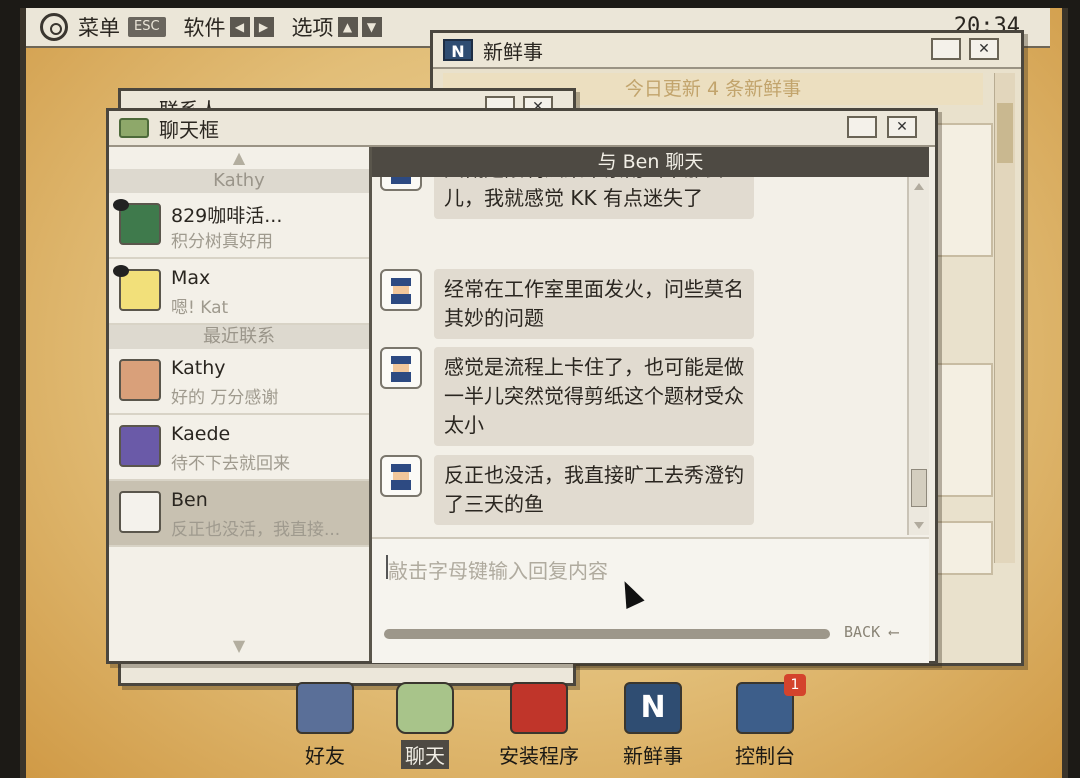 The width and height of the screenshot is (1080, 778). I want to click on dock-label: 好友, so click(325, 756).